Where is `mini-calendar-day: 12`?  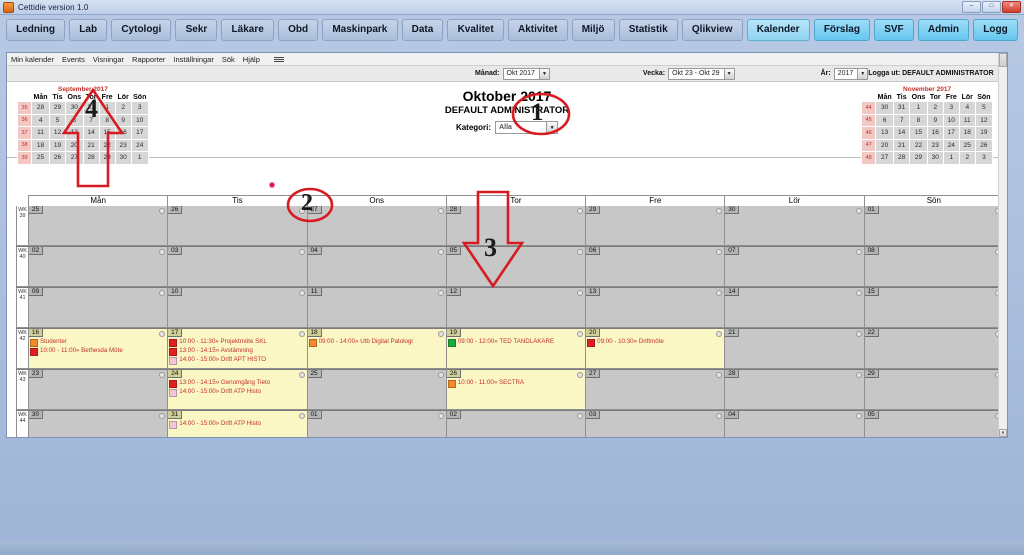
mini-calendar-day: 12 is located at coordinates (984, 120).